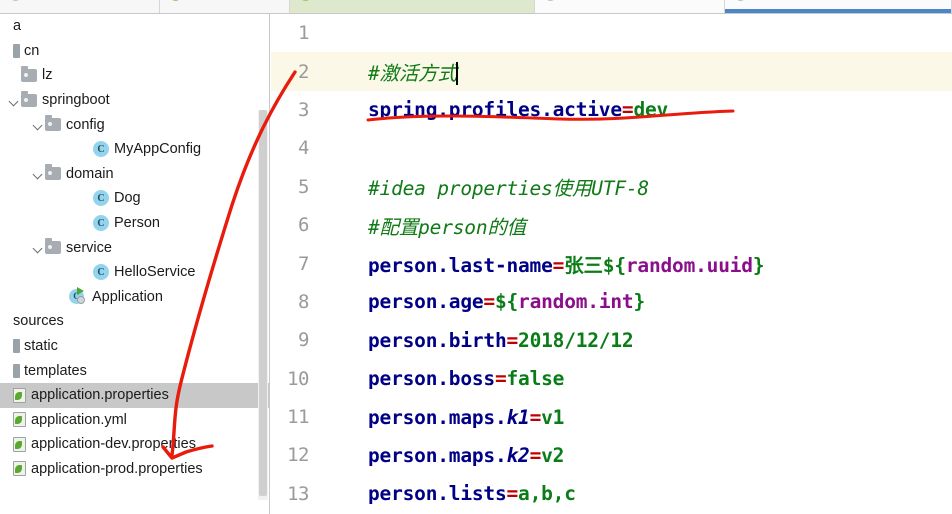 The image size is (952, 514). What do you see at coordinates (637, 225) in the screenshot?
I see `code-line-content: #配置person的值` at bounding box center [637, 225].